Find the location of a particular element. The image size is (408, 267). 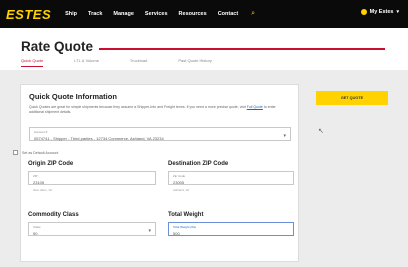

tab-truckload: Truckload is located at coordinates (138, 62).